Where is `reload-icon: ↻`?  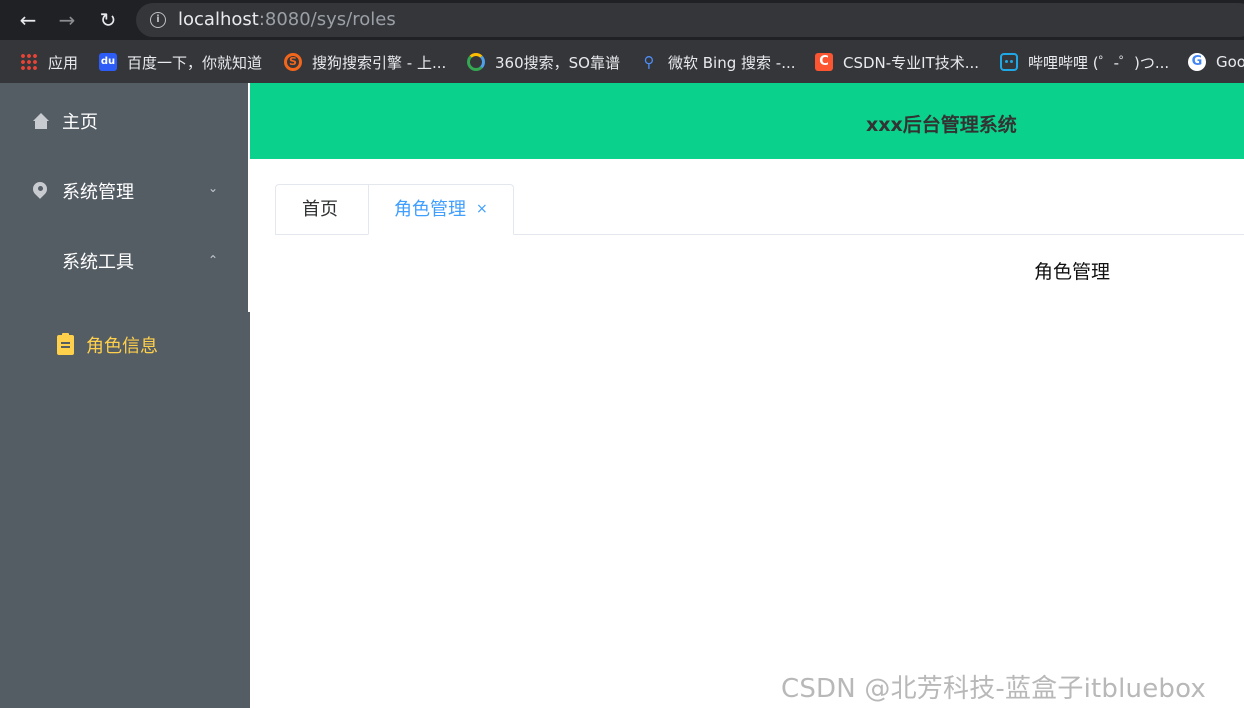
reload-icon: ↻ is located at coordinates (108, 20).